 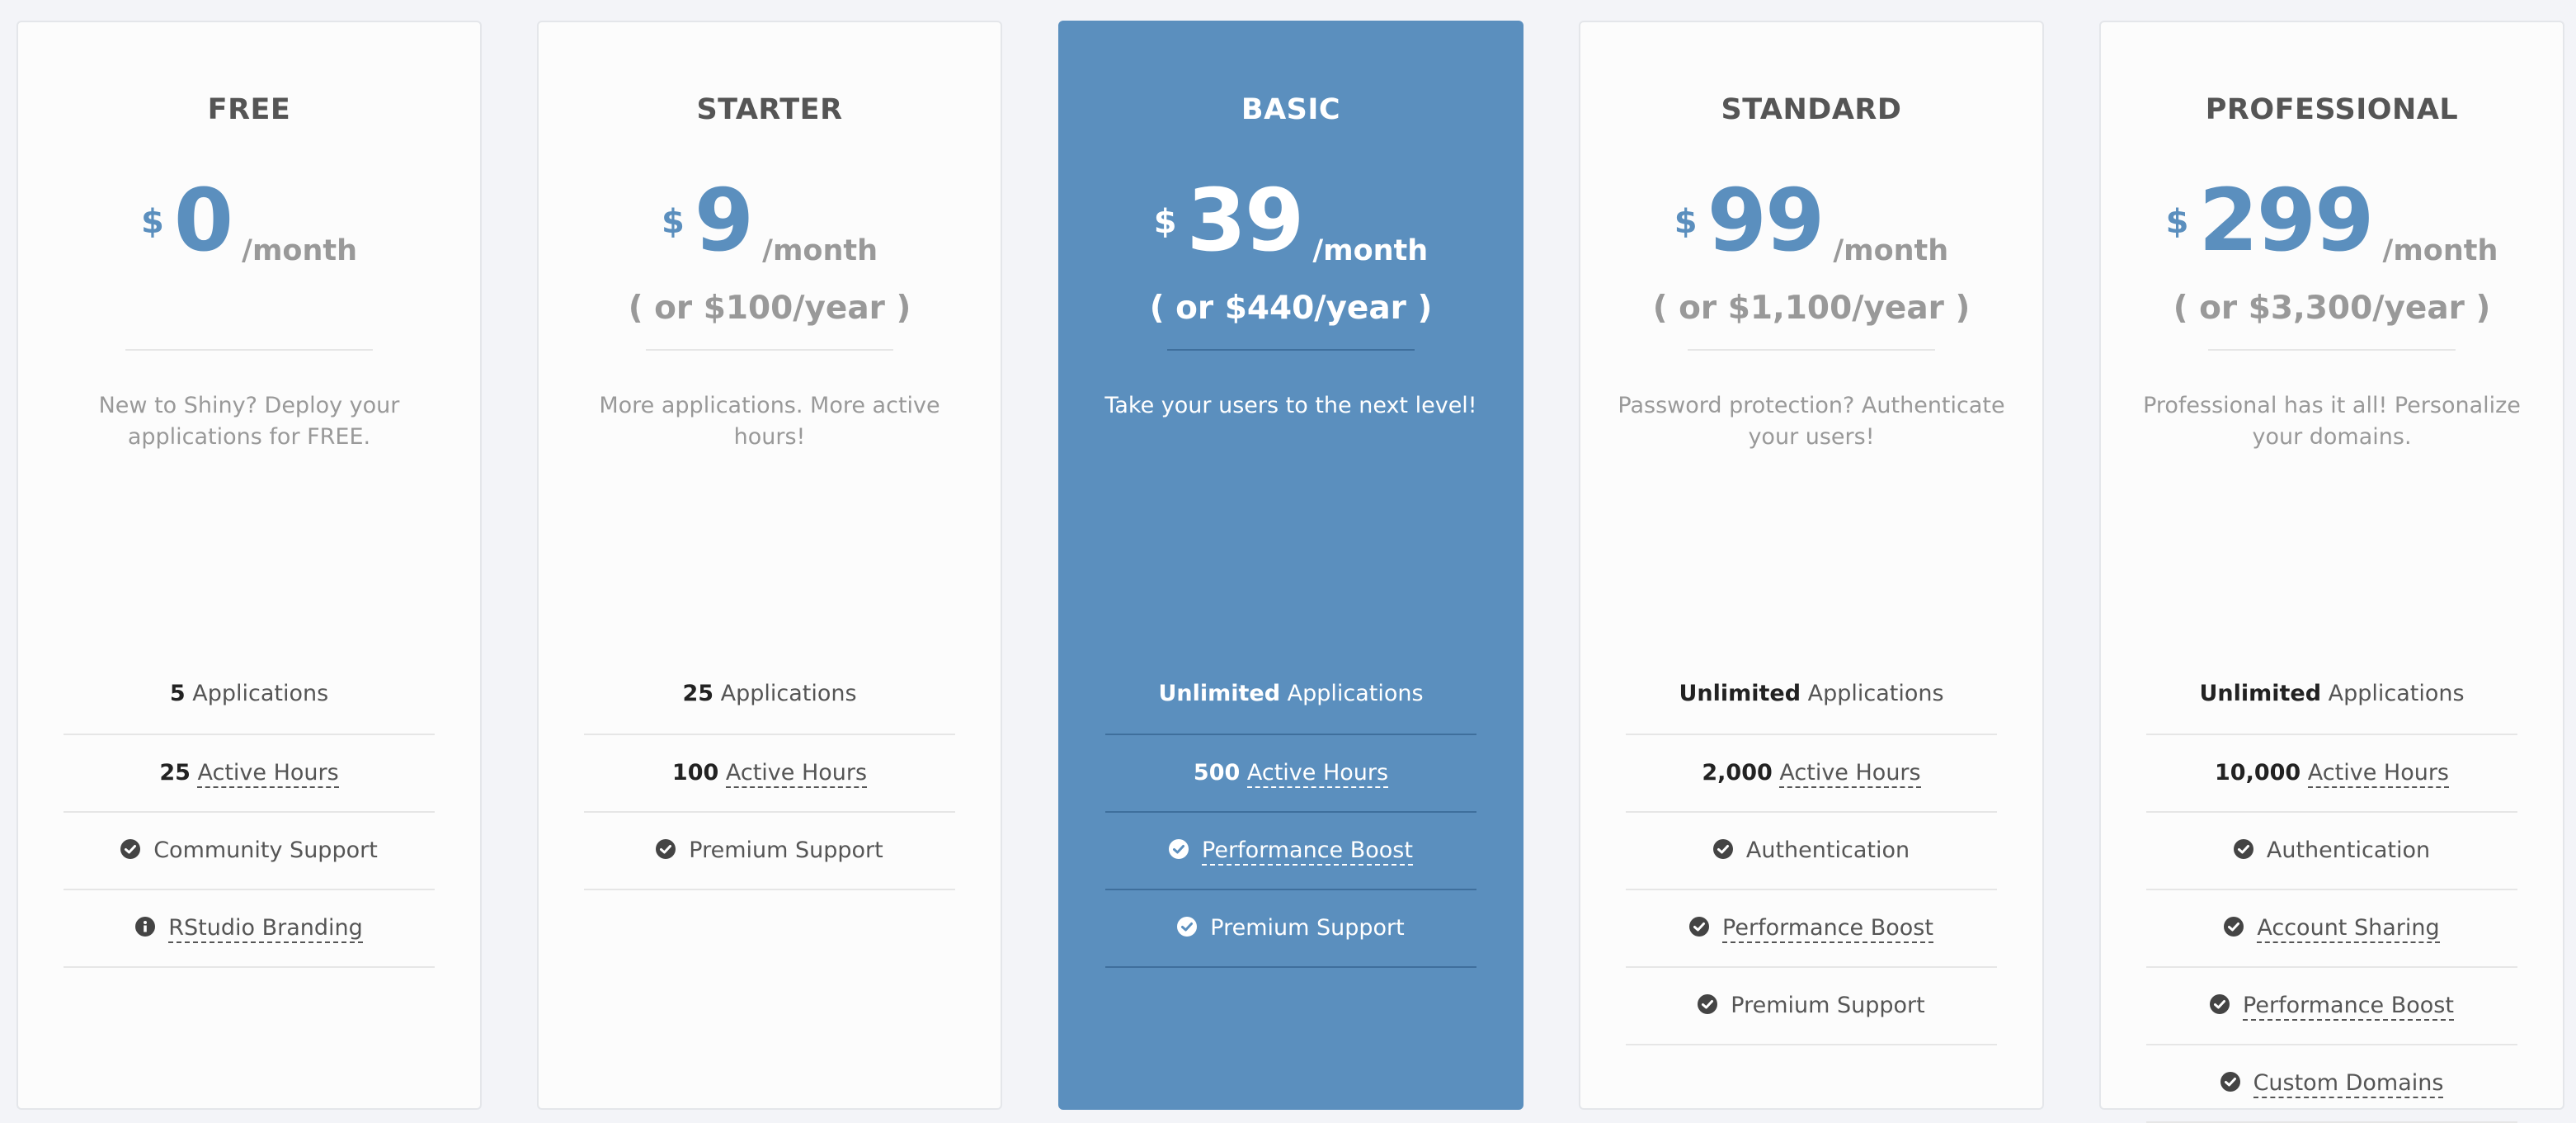 I want to click on price-amount: 99, so click(x=1766, y=221).